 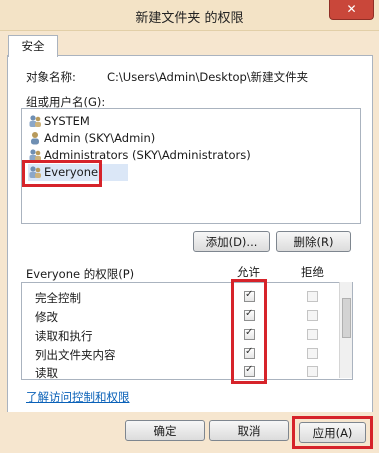 I want to click on list-item: Admin (SKY\Admin), so click(x=91, y=138).